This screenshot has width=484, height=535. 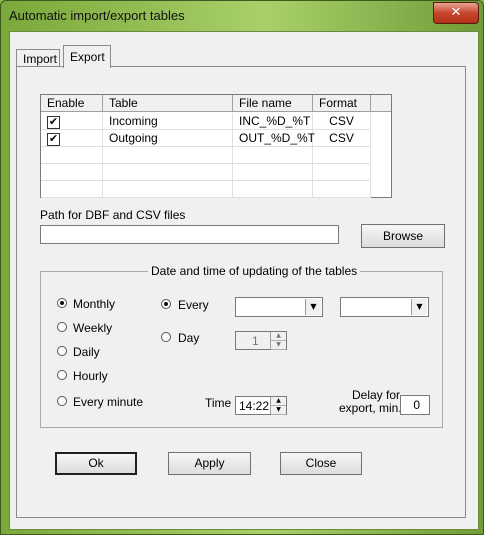 What do you see at coordinates (188, 338) in the screenshot?
I see `radio-label-day: Day` at bounding box center [188, 338].